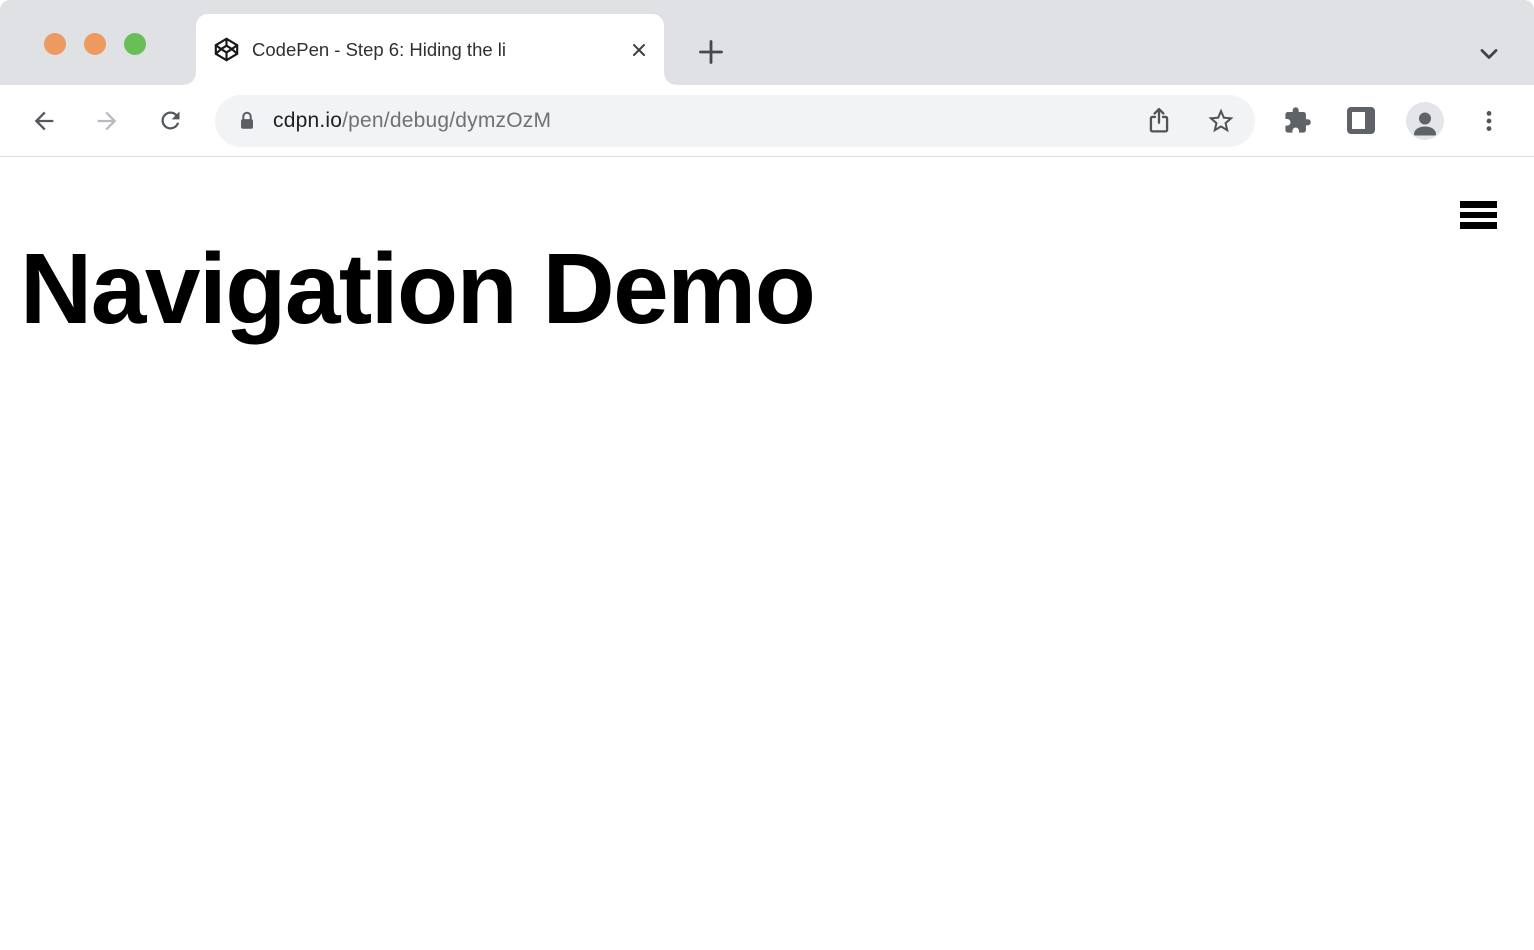  Describe the element at coordinates (1478, 215) in the screenshot. I see `nav-menu-toggle-button` at that location.